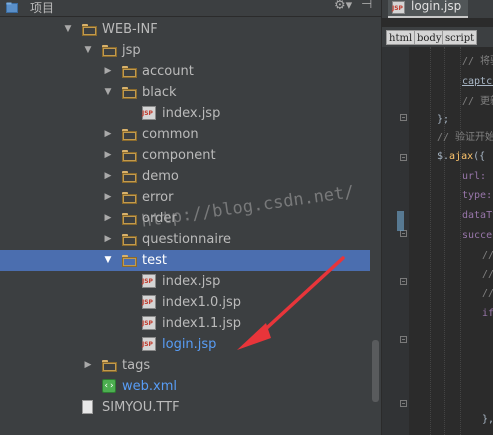  What do you see at coordinates (185, 176) in the screenshot?
I see `tree-item-demo: ▶ demo` at bounding box center [185, 176].